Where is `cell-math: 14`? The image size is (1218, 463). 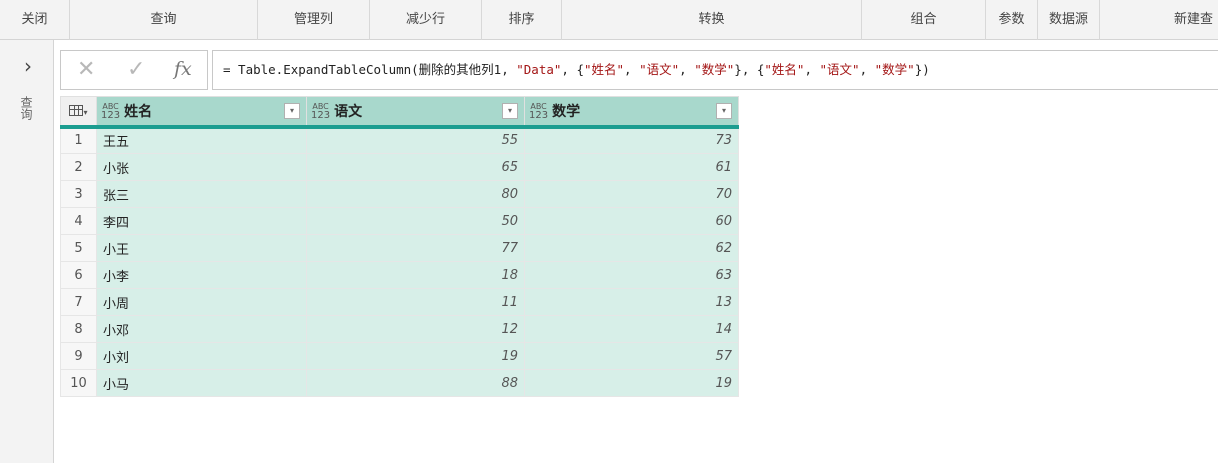 cell-math: 14 is located at coordinates (631, 329).